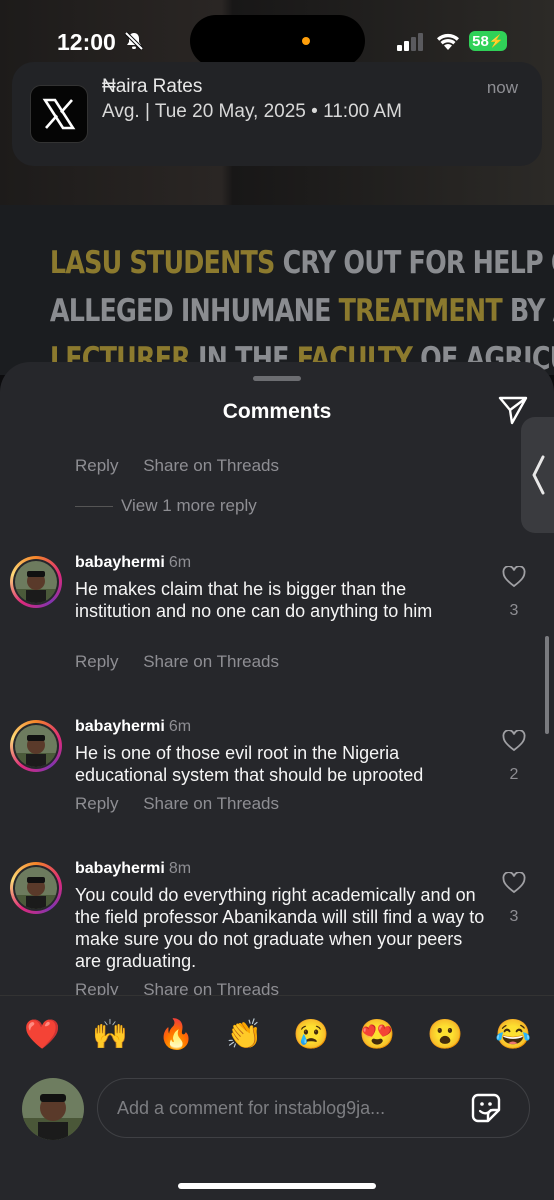 This screenshot has width=554, height=1200. Describe the element at coordinates (502, 87) in the screenshot. I see `notification-time: now` at that location.